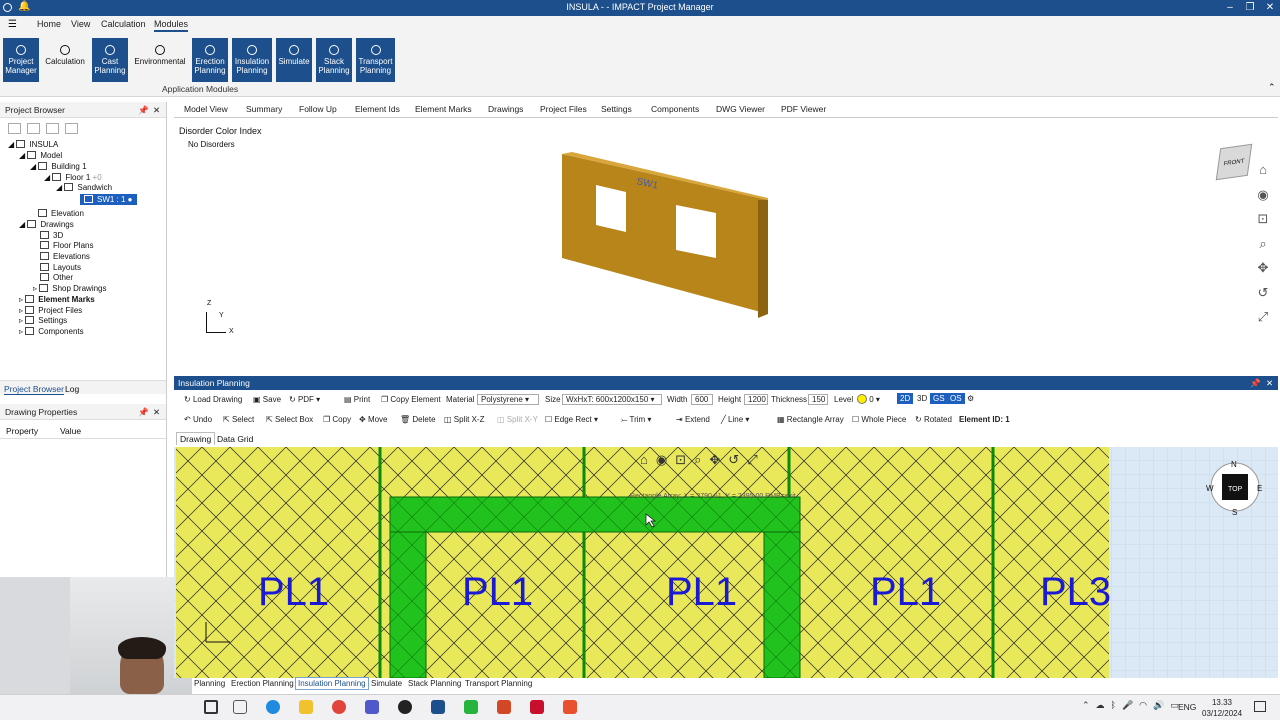 Image resolution: width=1280 pixels, height=720 pixels. I want to click on start-icon, so click(211, 707).